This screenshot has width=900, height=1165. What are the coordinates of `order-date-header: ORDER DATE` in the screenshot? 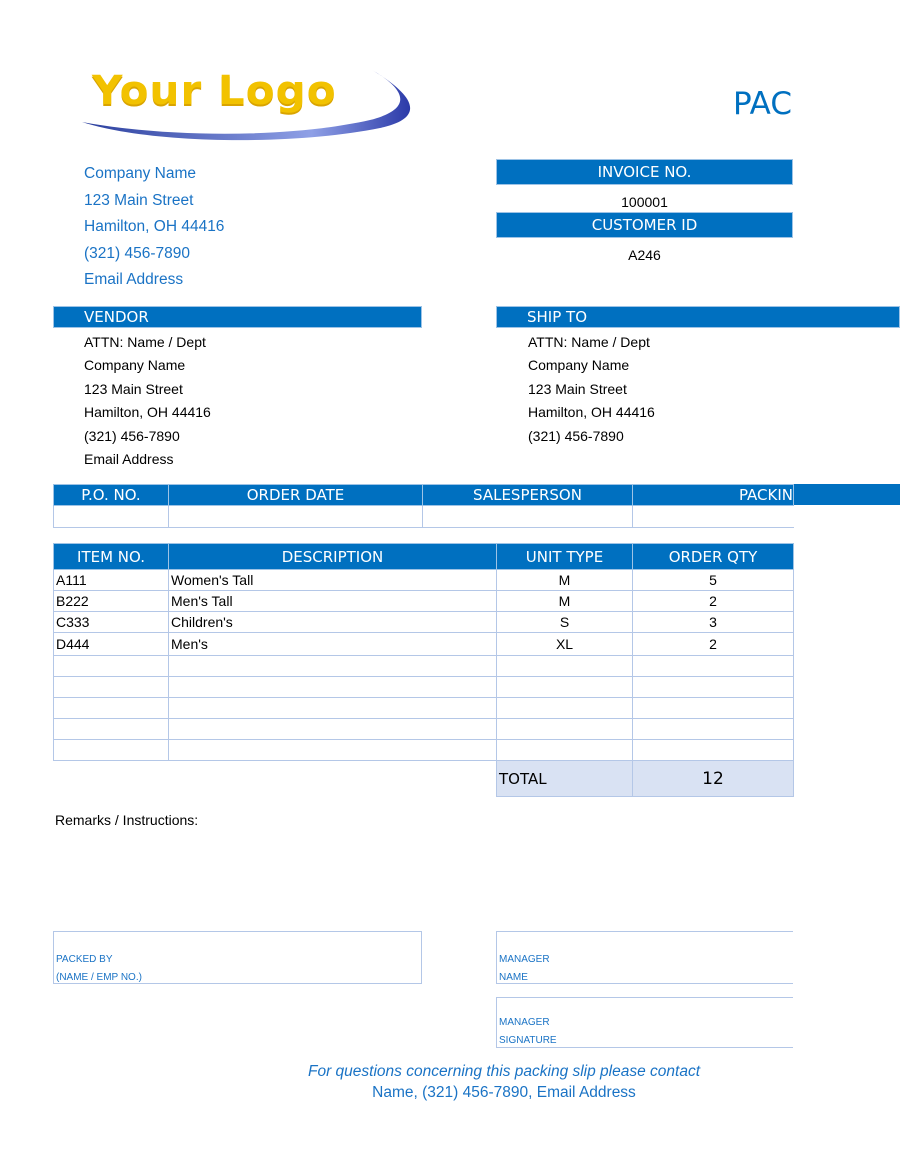 It's located at (295, 495).